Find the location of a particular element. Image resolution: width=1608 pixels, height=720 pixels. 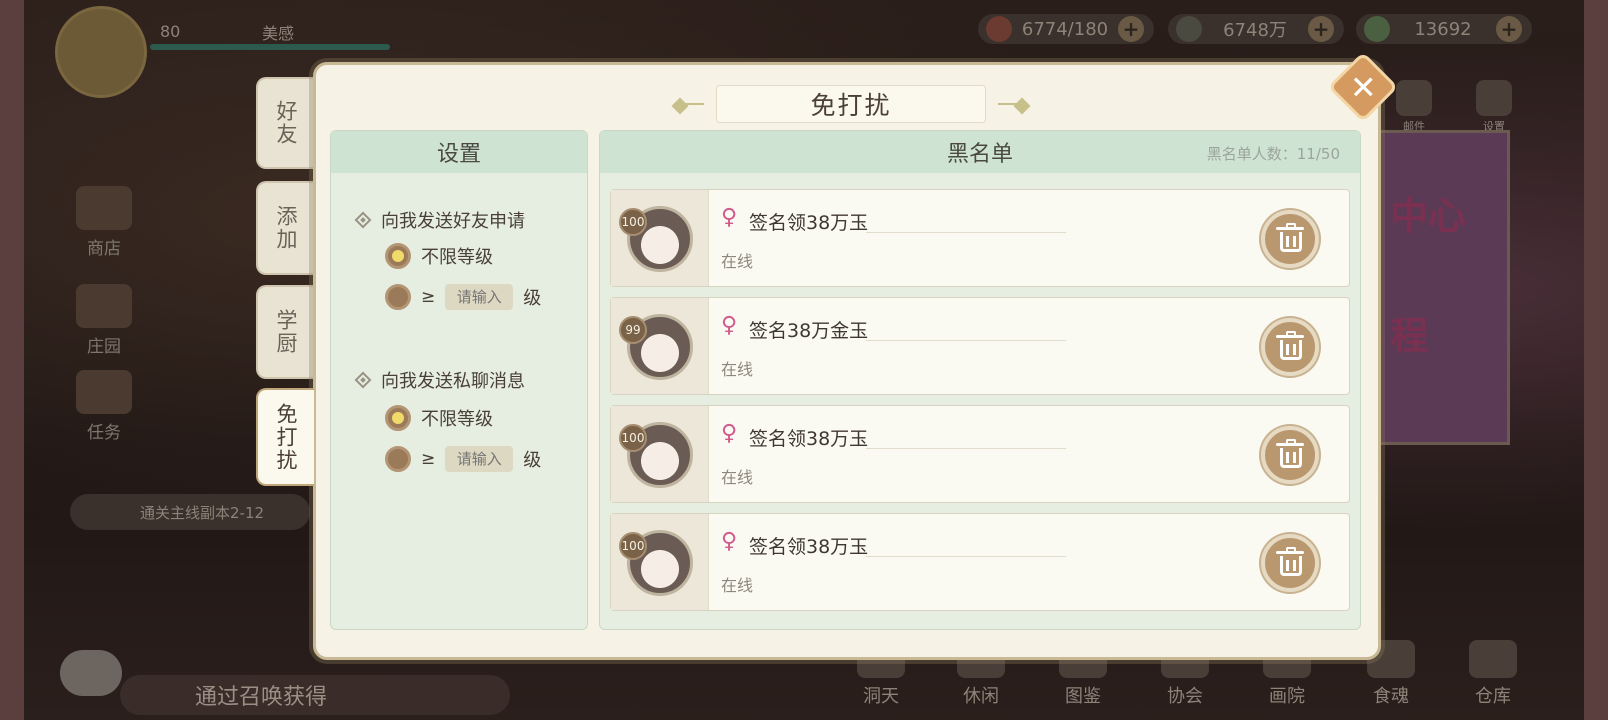

private-message-level-option: ≥ 级 is located at coordinates (463, 459).